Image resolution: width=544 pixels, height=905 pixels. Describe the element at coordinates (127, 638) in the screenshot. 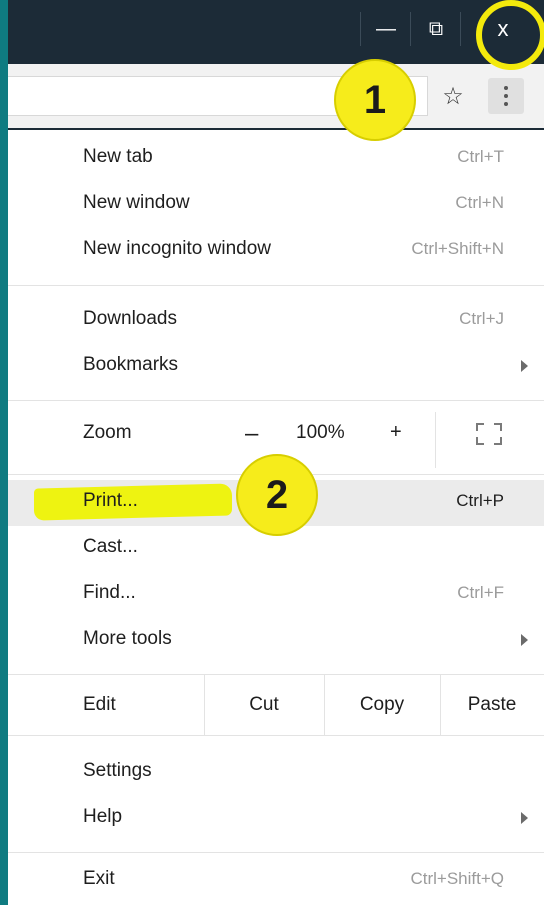

I see `menu-item-label: More tools` at that location.